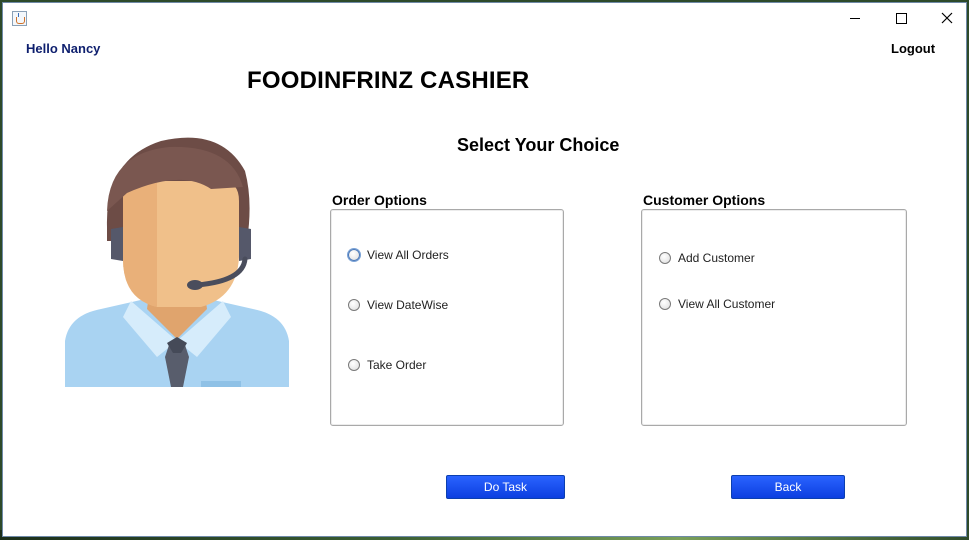 The height and width of the screenshot is (540, 969). Describe the element at coordinates (177, 262) in the screenshot. I see `cashier-avatar-image` at that location.